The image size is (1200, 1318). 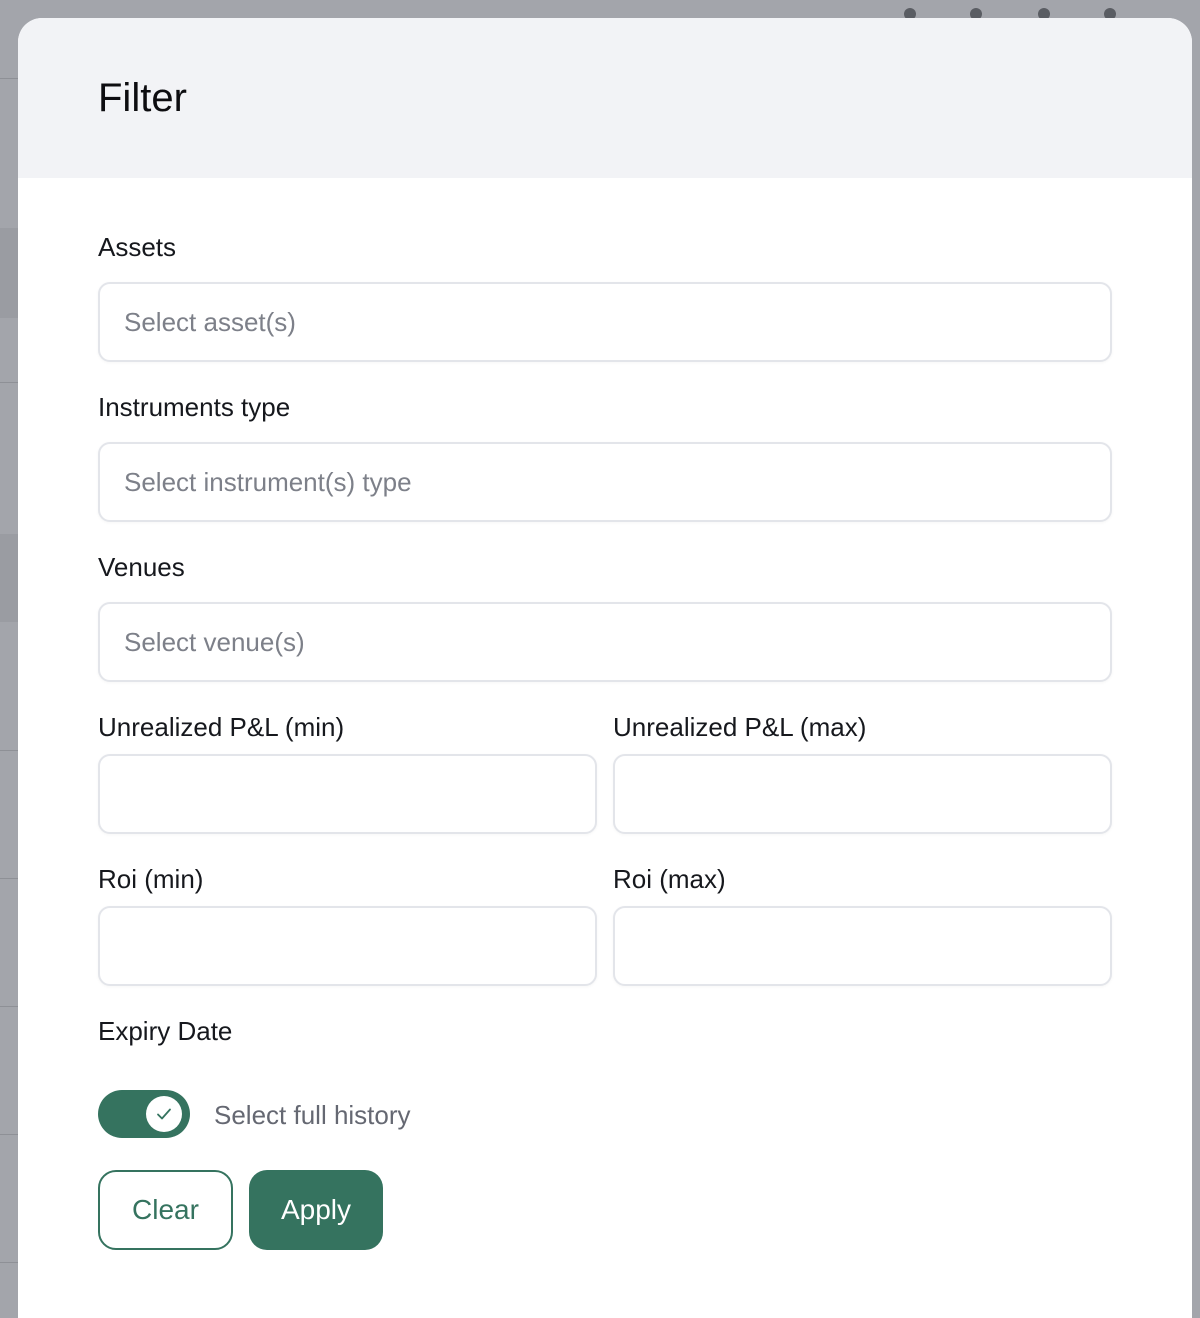 What do you see at coordinates (165, 1210) in the screenshot?
I see `clear-button: Clear` at bounding box center [165, 1210].